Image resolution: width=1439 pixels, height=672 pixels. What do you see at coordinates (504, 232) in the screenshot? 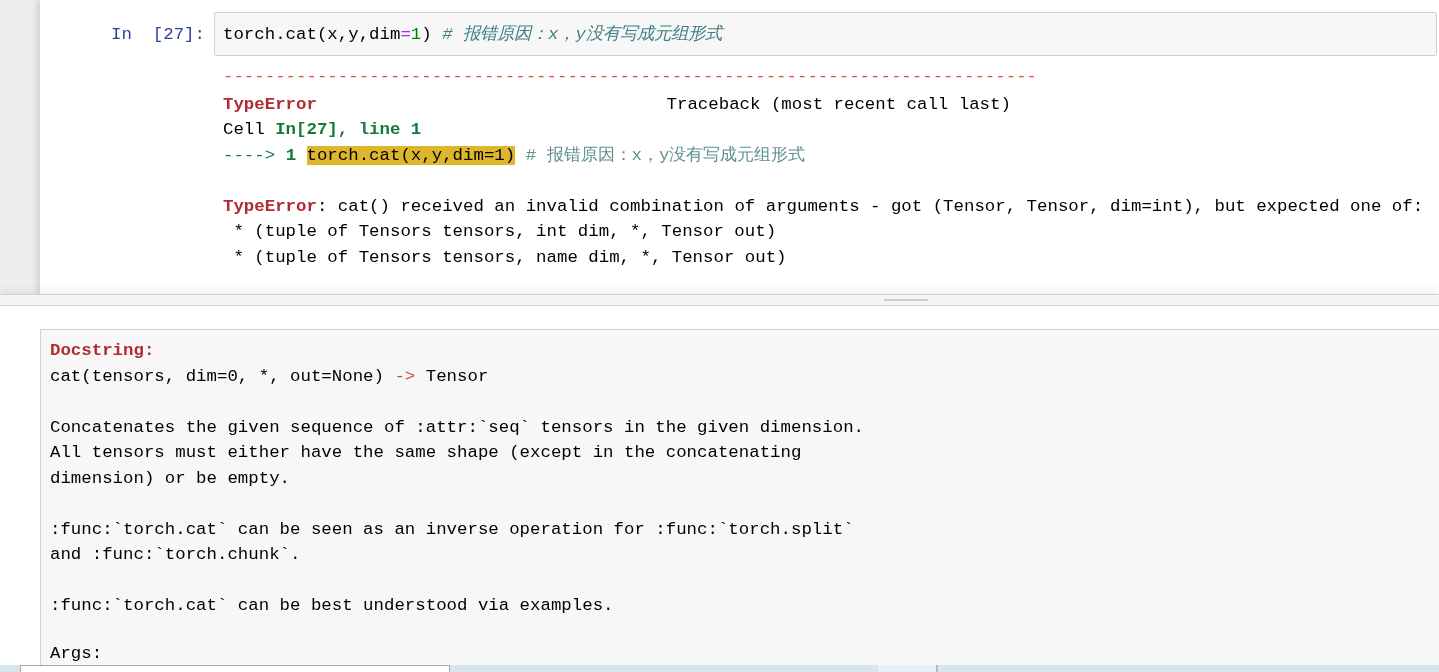
I see `signature-line: * (tuple of Tensors tensors, int dim, *, Tensor out)` at bounding box center [504, 232].